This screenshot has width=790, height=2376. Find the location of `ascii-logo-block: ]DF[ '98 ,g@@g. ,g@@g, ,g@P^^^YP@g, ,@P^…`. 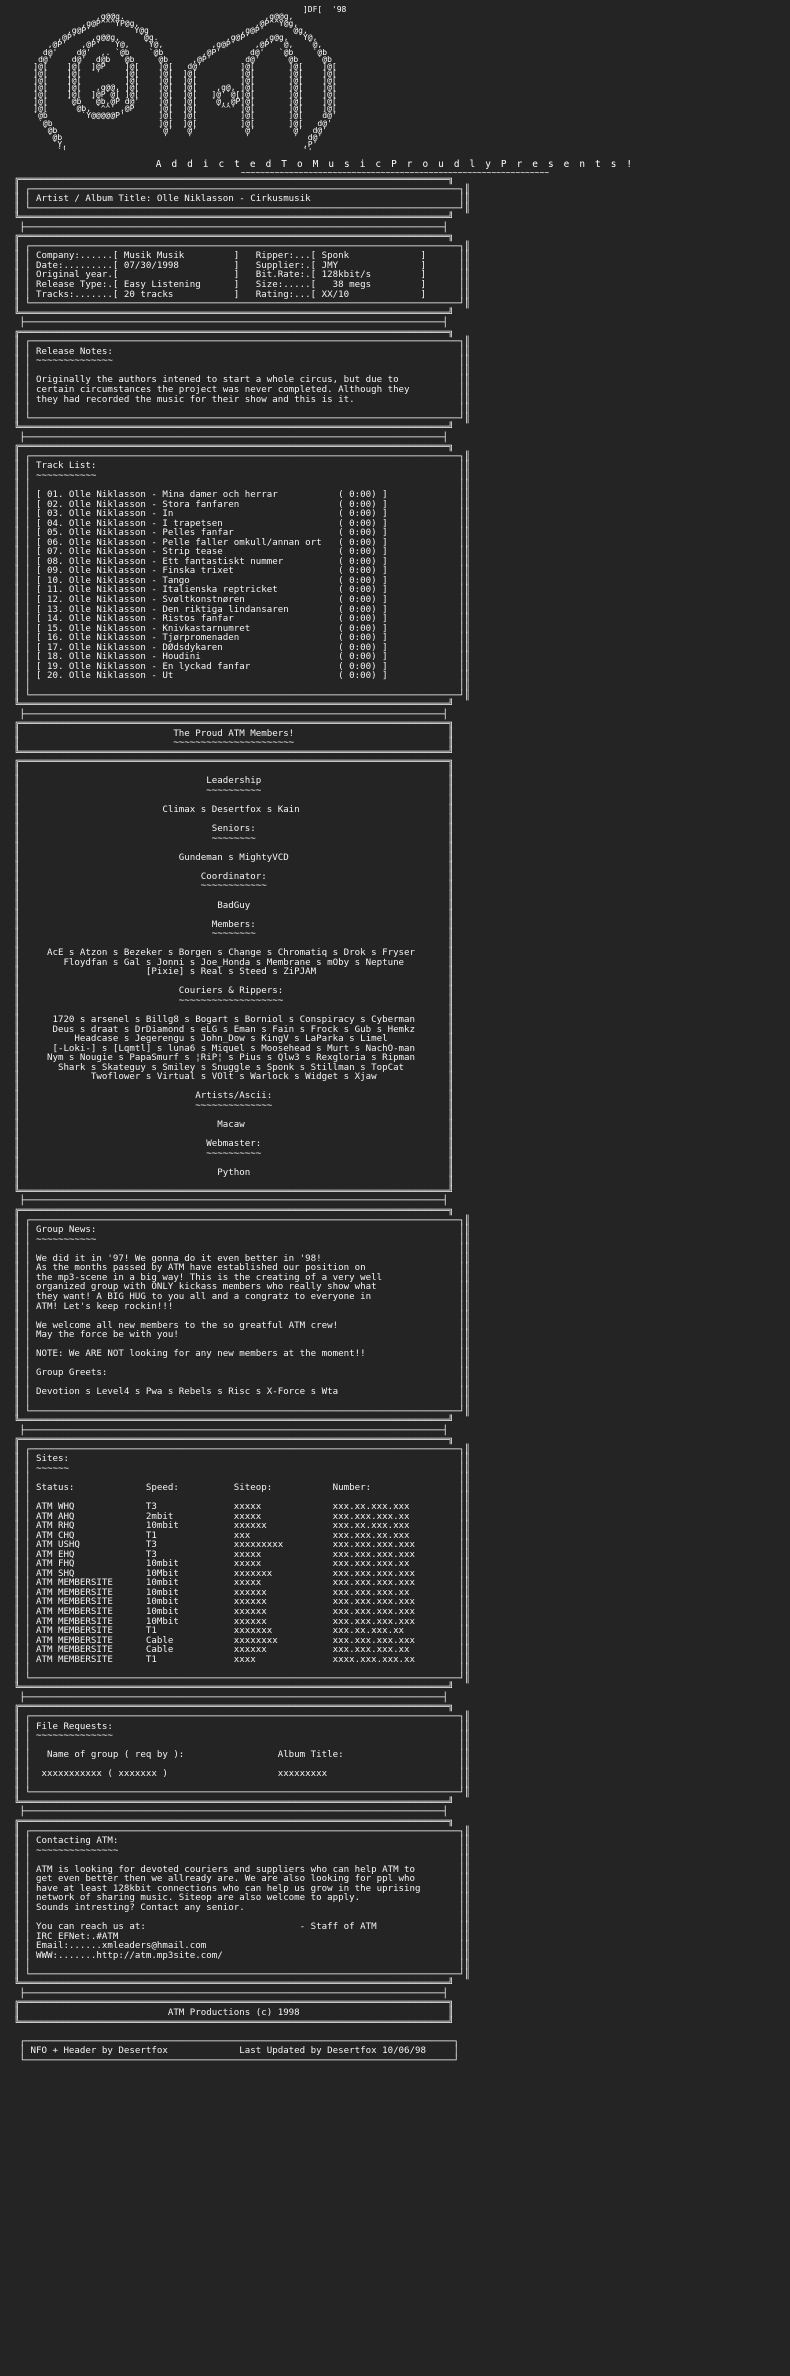

ascii-logo-block: ]DF[ '98 ,g@@g. ,g@@g, ,g@P^^^YP@g, ,@P^… is located at coordinates (395, 78).